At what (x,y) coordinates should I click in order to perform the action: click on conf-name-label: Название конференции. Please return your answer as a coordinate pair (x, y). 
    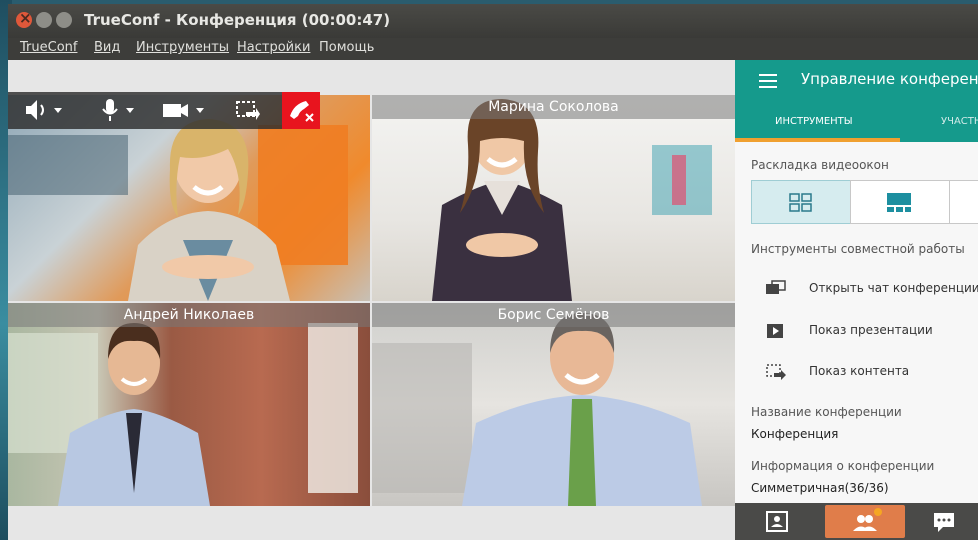
    Looking at the image, I should click on (826, 412).